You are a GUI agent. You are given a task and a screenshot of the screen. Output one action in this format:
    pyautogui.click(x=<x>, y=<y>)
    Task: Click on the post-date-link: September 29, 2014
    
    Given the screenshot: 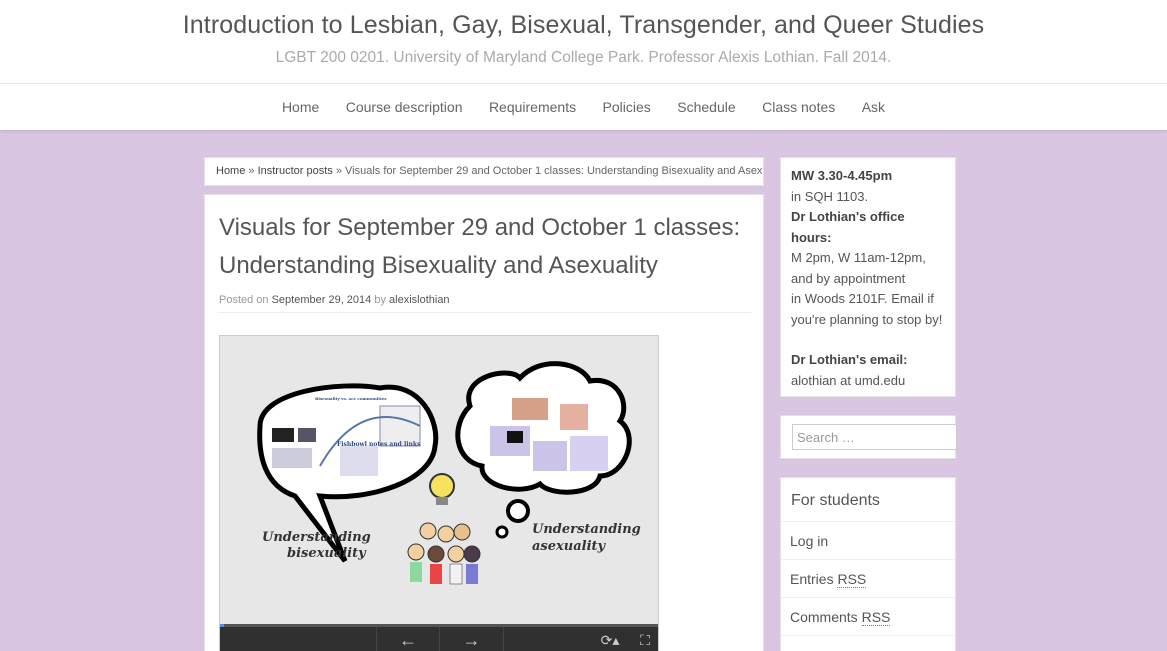 What is the action you would take?
    pyautogui.click(x=322, y=300)
    